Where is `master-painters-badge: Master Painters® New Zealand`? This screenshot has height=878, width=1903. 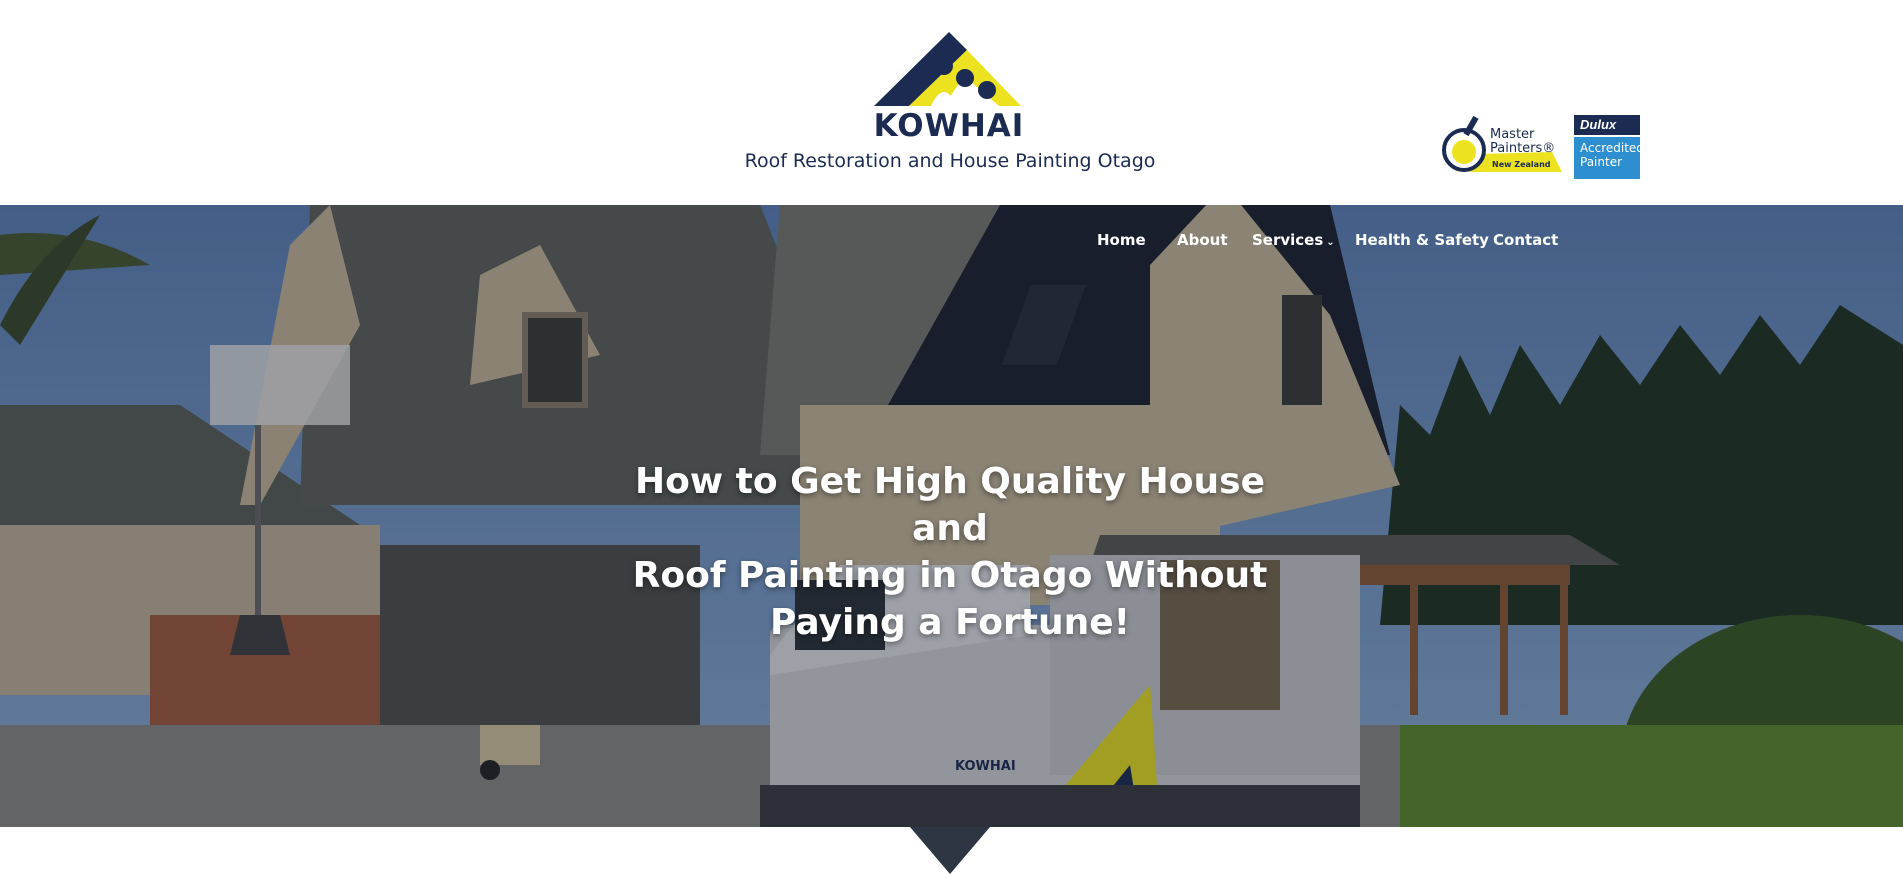
master-painters-badge: Master Painters® New Zealand is located at coordinates (1502, 146).